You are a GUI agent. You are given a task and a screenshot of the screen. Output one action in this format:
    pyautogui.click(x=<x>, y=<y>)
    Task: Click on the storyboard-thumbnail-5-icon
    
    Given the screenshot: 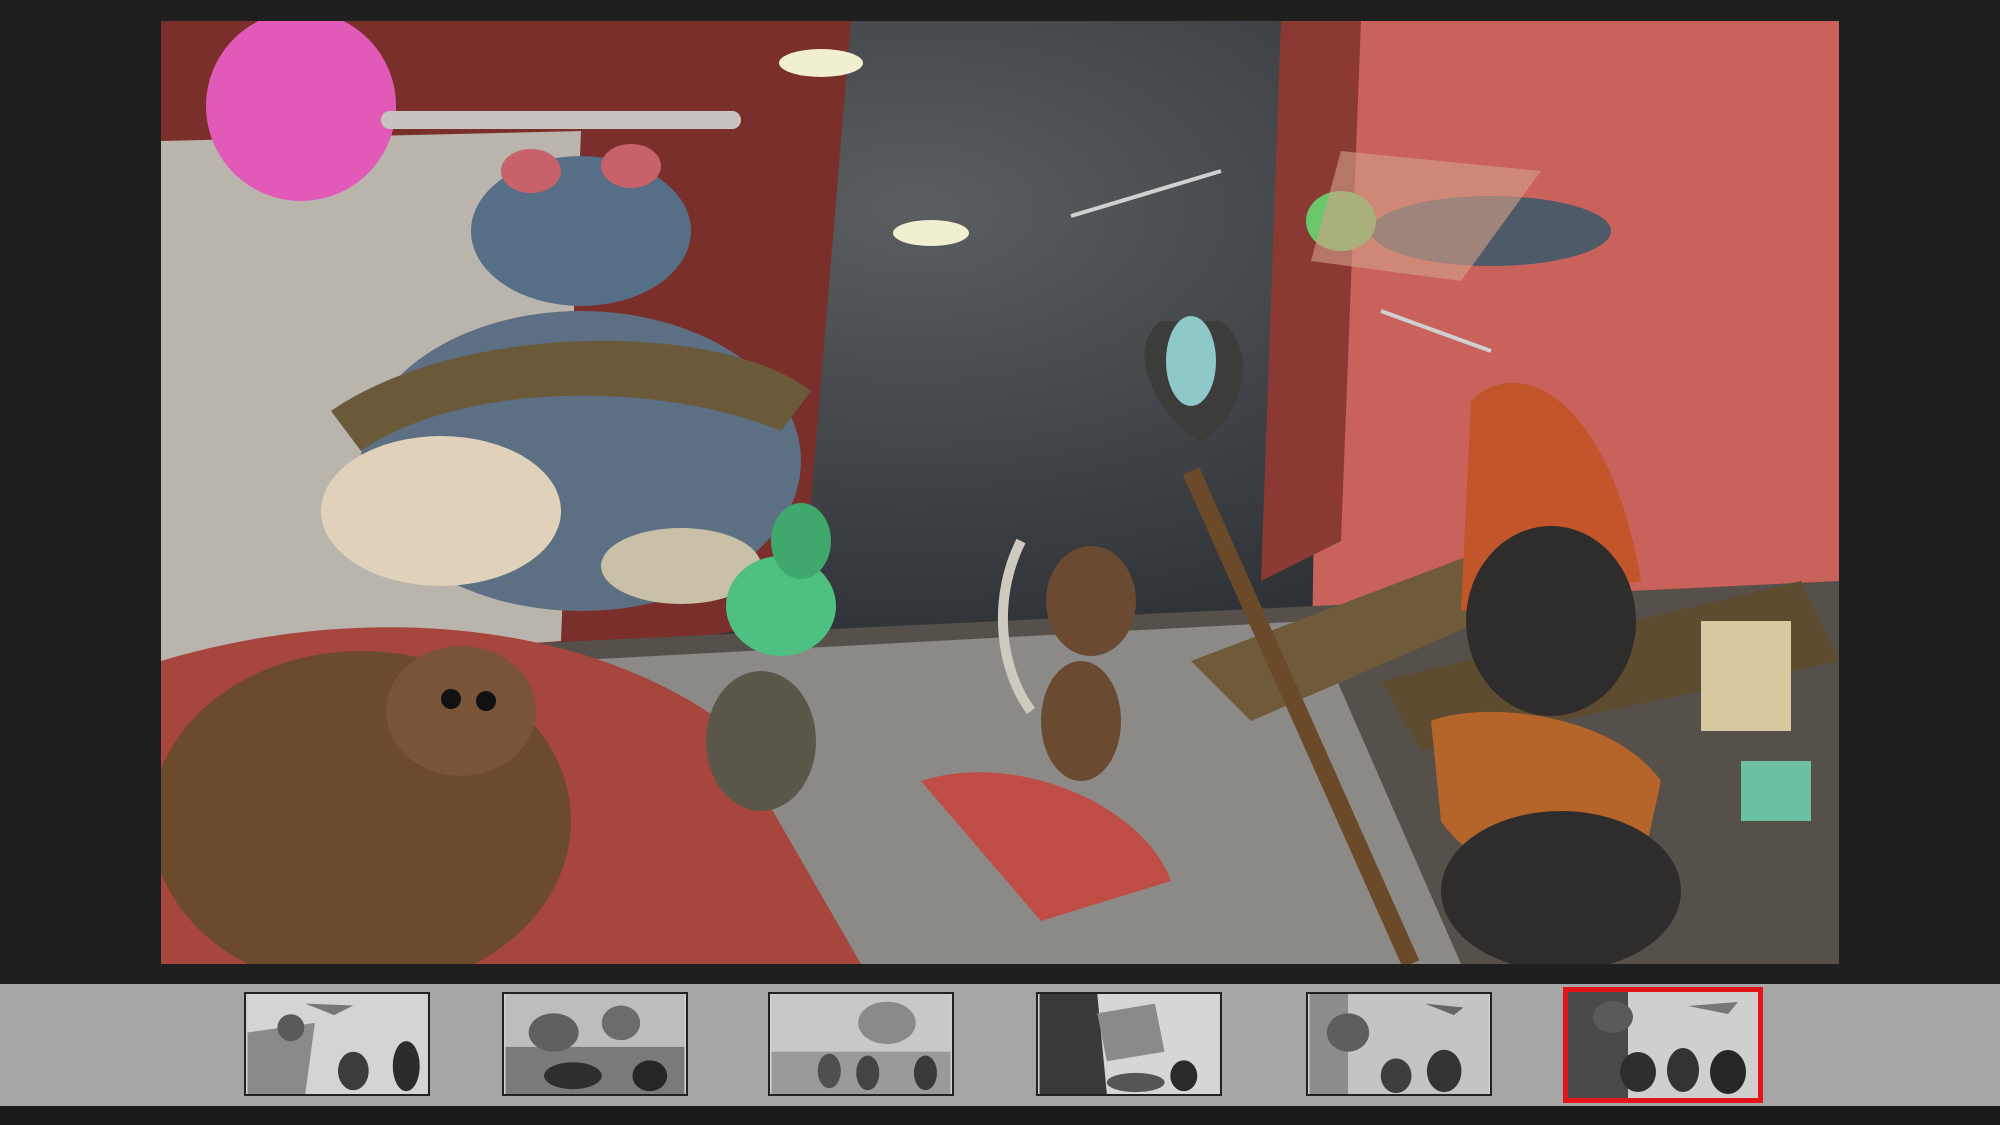 What is the action you would take?
    pyautogui.click(x=1399, y=1044)
    